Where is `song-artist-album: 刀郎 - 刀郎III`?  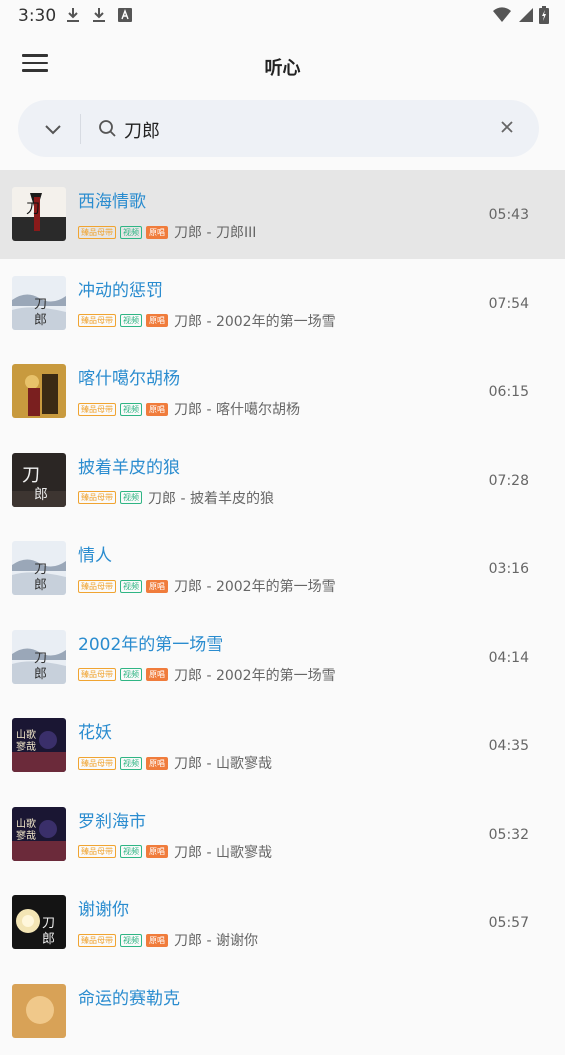 song-artist-album: 刀郎 - 刀郎III is located at coordinates (215, 232).